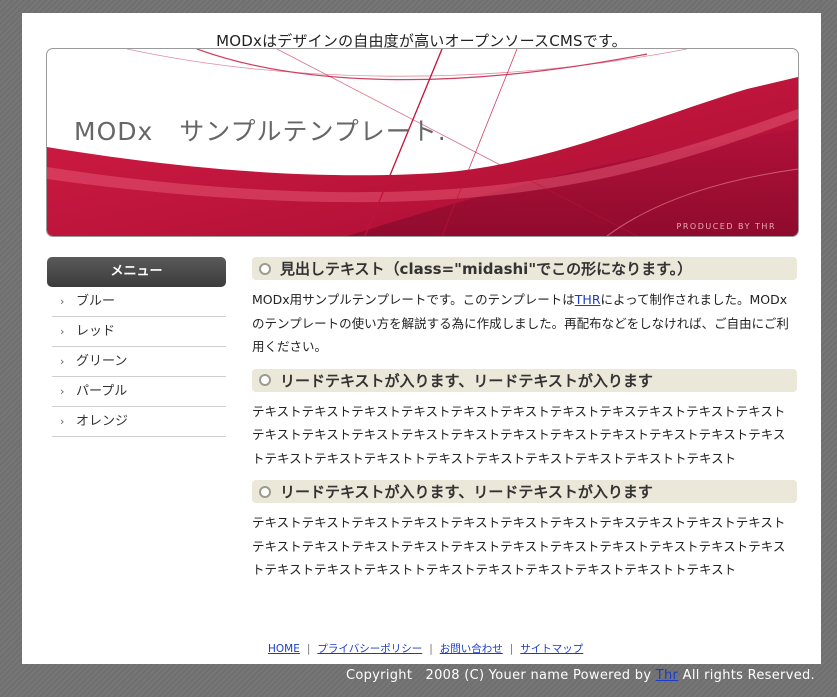  Describe the element at coordinates (425, 648) in the screenshot. I see `footer-nav: HOME | プライバシーポリシー | お問い合わせ | サイトマップ` at that location.